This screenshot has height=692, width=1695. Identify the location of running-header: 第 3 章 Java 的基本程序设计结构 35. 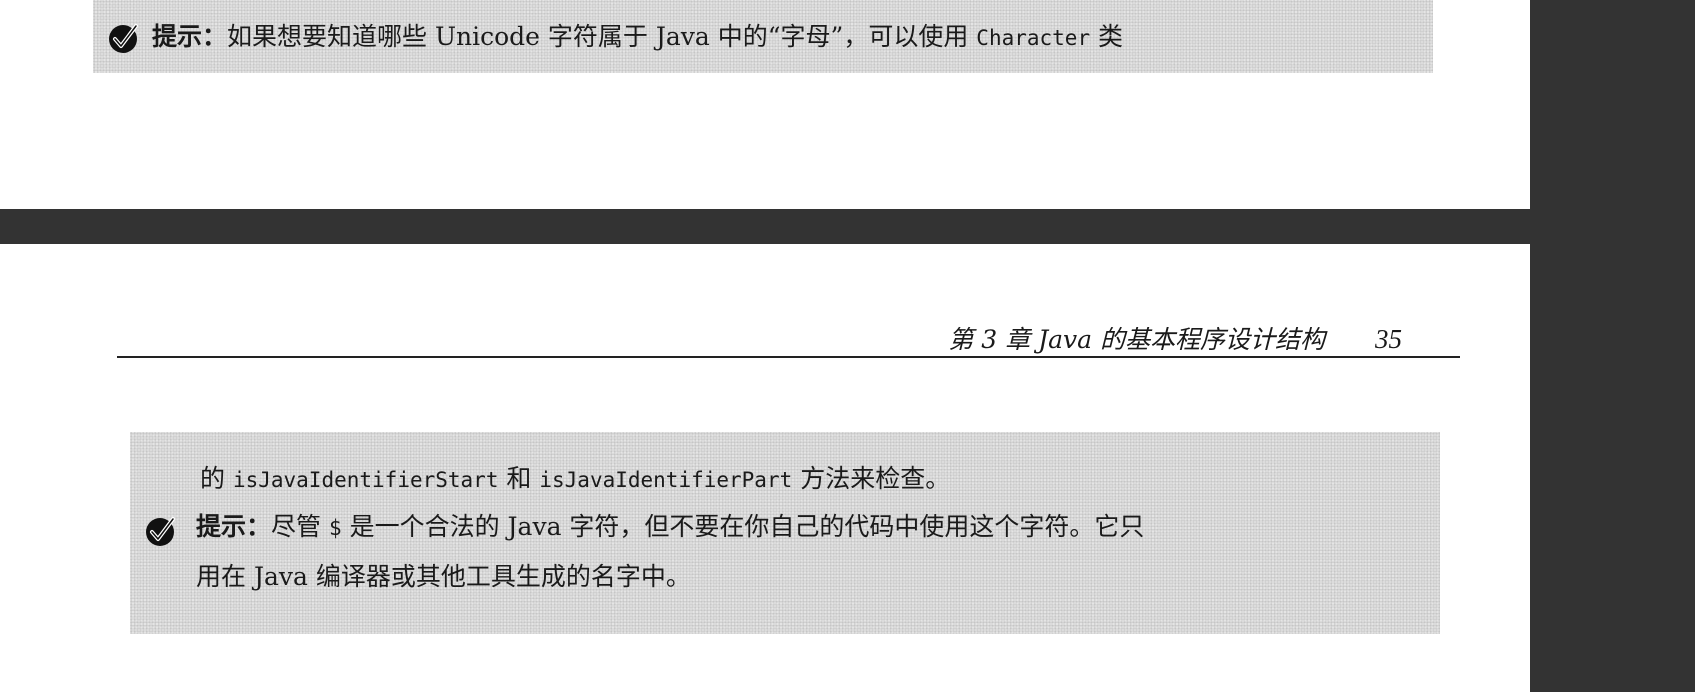
(1175, 338).